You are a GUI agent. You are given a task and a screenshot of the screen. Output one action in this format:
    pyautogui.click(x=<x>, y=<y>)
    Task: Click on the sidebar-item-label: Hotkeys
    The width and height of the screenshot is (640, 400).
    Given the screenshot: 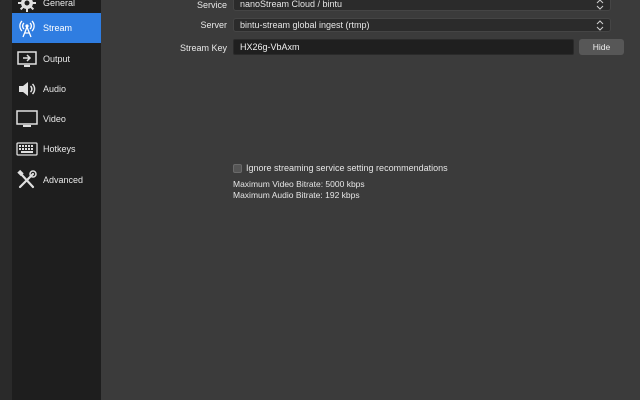 What is the action you would take?
    pyautogui.click(x=59, y=149)
    